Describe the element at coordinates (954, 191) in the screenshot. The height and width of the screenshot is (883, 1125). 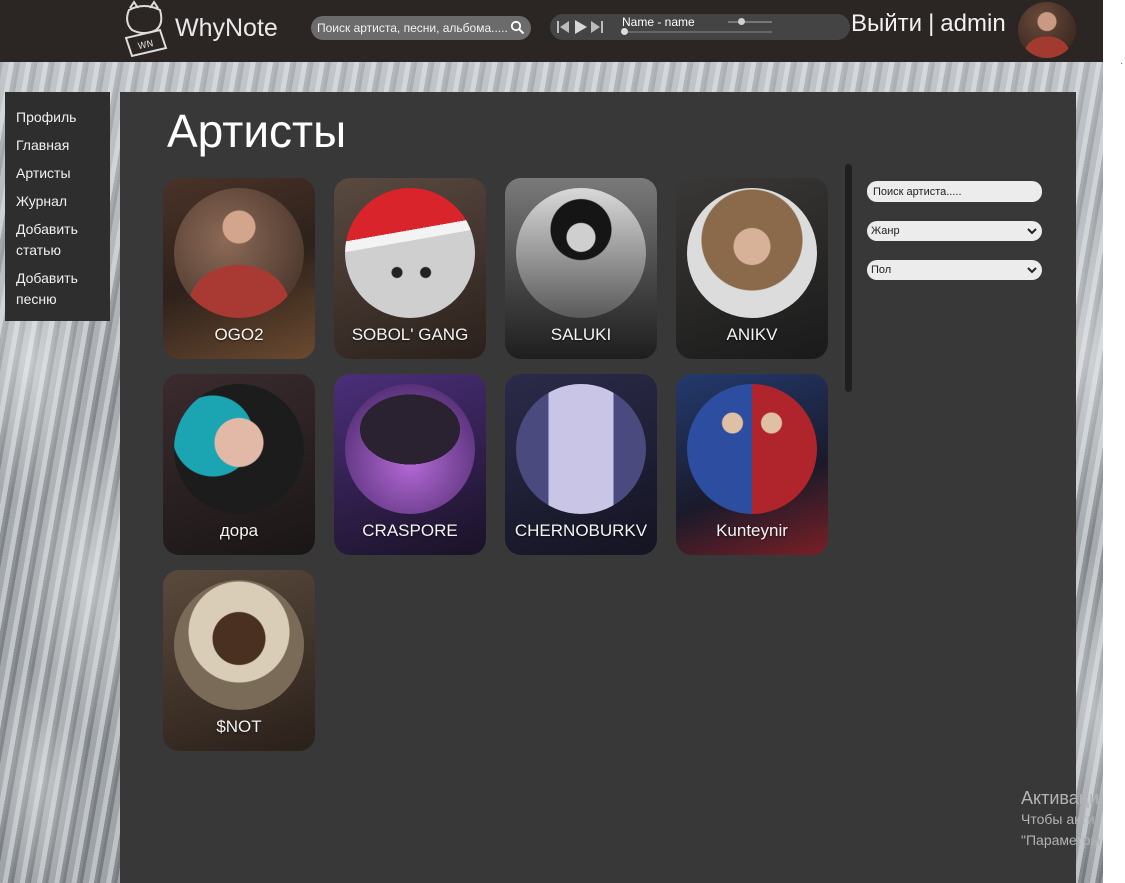
I see `artist-search-input` at that location.